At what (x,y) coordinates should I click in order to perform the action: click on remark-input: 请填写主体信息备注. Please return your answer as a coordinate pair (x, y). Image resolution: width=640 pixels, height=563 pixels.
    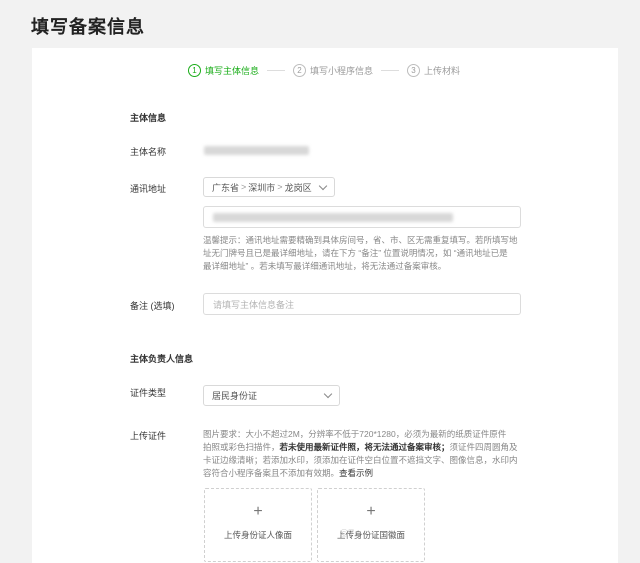
    Looking at the image, I should click on (362, 304).